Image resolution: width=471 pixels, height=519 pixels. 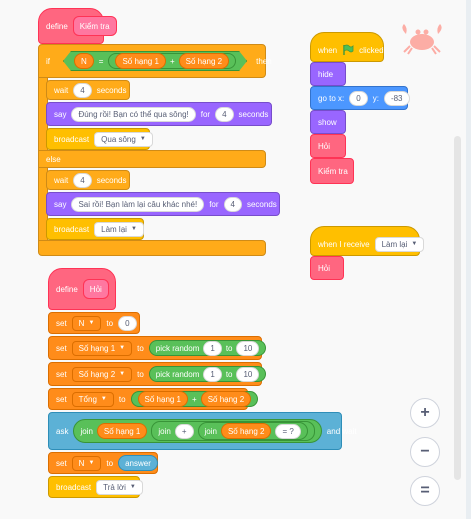 What do you see at coordinates (184, 431) in the screenshot?
I see `join-plus-input: +` at bounding box center [184, 431].